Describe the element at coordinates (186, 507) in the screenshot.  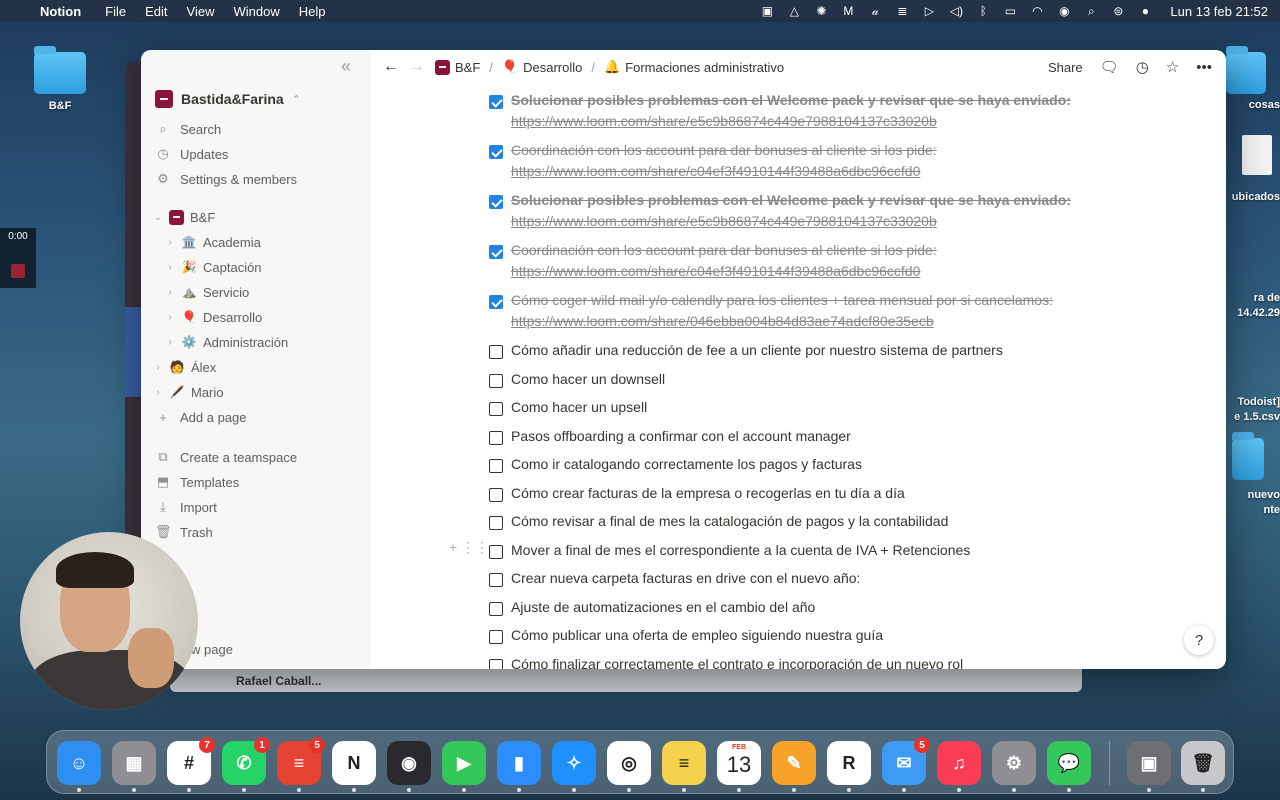
I see `sidebar-import: ⤓ Import` at that location.